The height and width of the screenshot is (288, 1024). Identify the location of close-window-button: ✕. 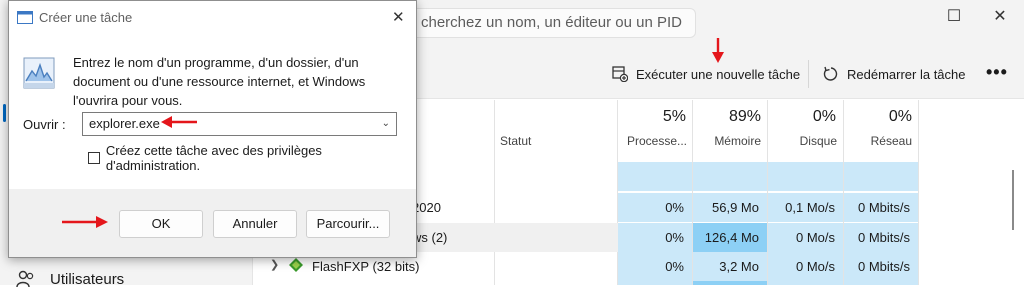
(1000, 17).